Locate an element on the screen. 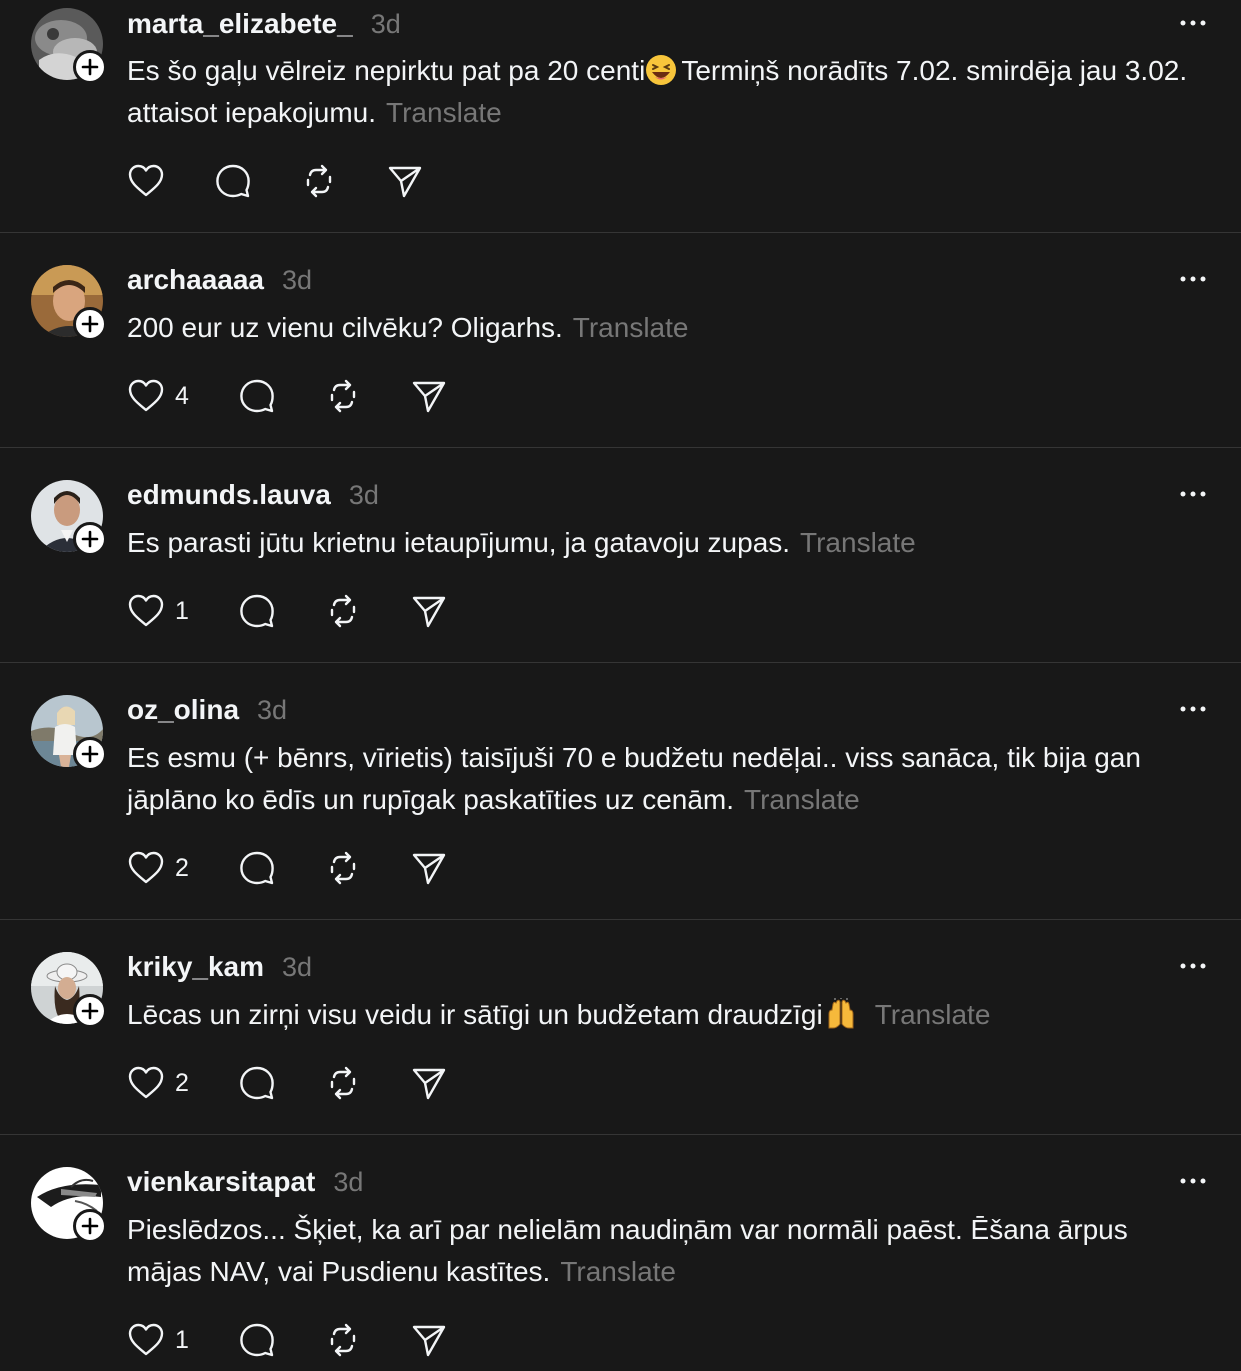  comment-text-part: 200 eur uz vienu cilvēku? Oligarhs. is located at coordinates (345, 327).